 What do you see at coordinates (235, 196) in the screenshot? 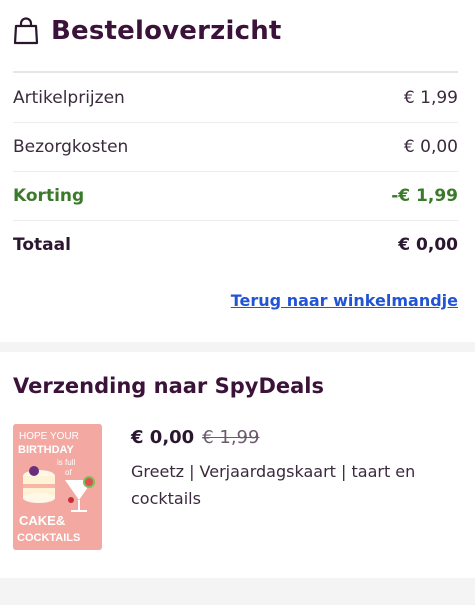
I see `row-discount: Korting -€ 1,99` at bounding box center [235, 196].